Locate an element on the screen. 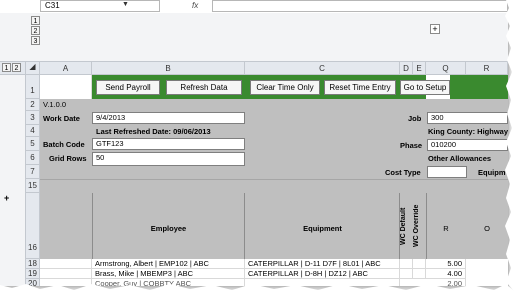  outline-level-2-button: 2 is located at coordinates (35, 30).